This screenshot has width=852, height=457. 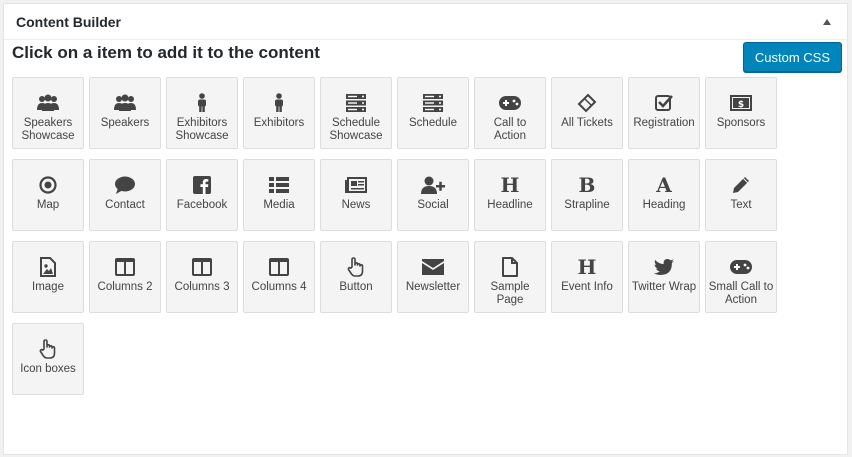 I want to click on image-file-icon, so click(x=48, y=267).